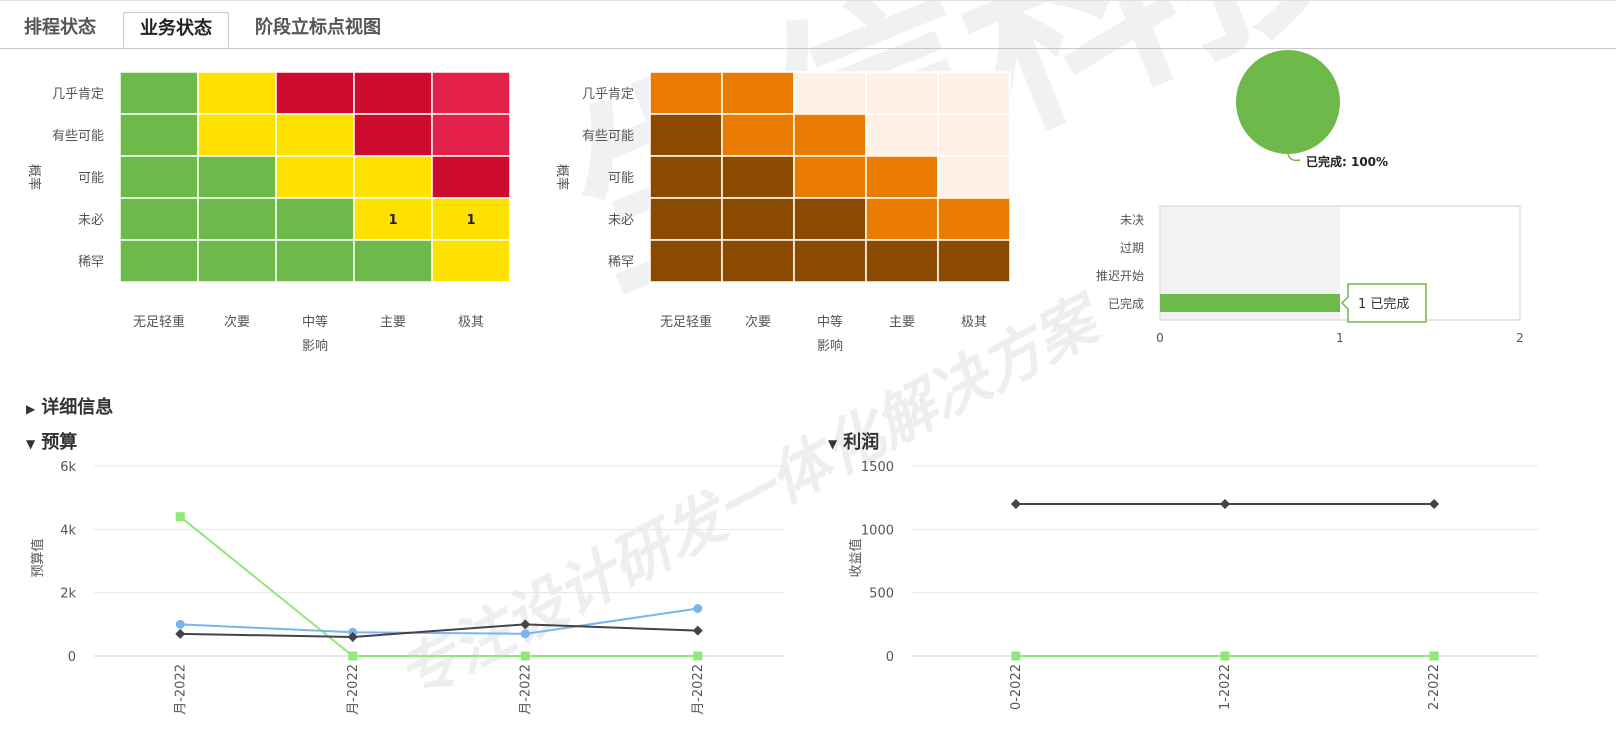 This screenshot has width=1616, height=738. I want to click on heatmap-row-label: 有些可能, so click(608, 136).